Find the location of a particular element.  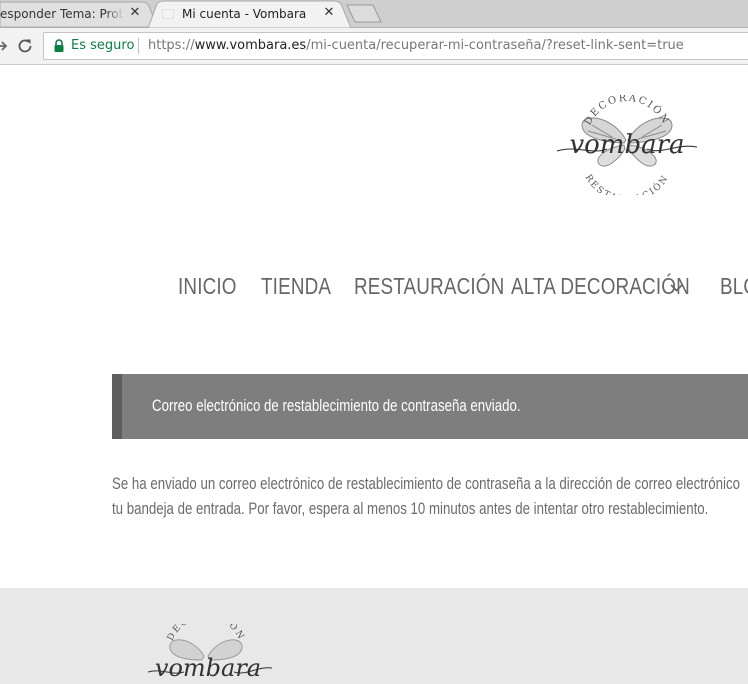

site-footer: DECORACIÓN vombara is located at coordinates (374, 636).